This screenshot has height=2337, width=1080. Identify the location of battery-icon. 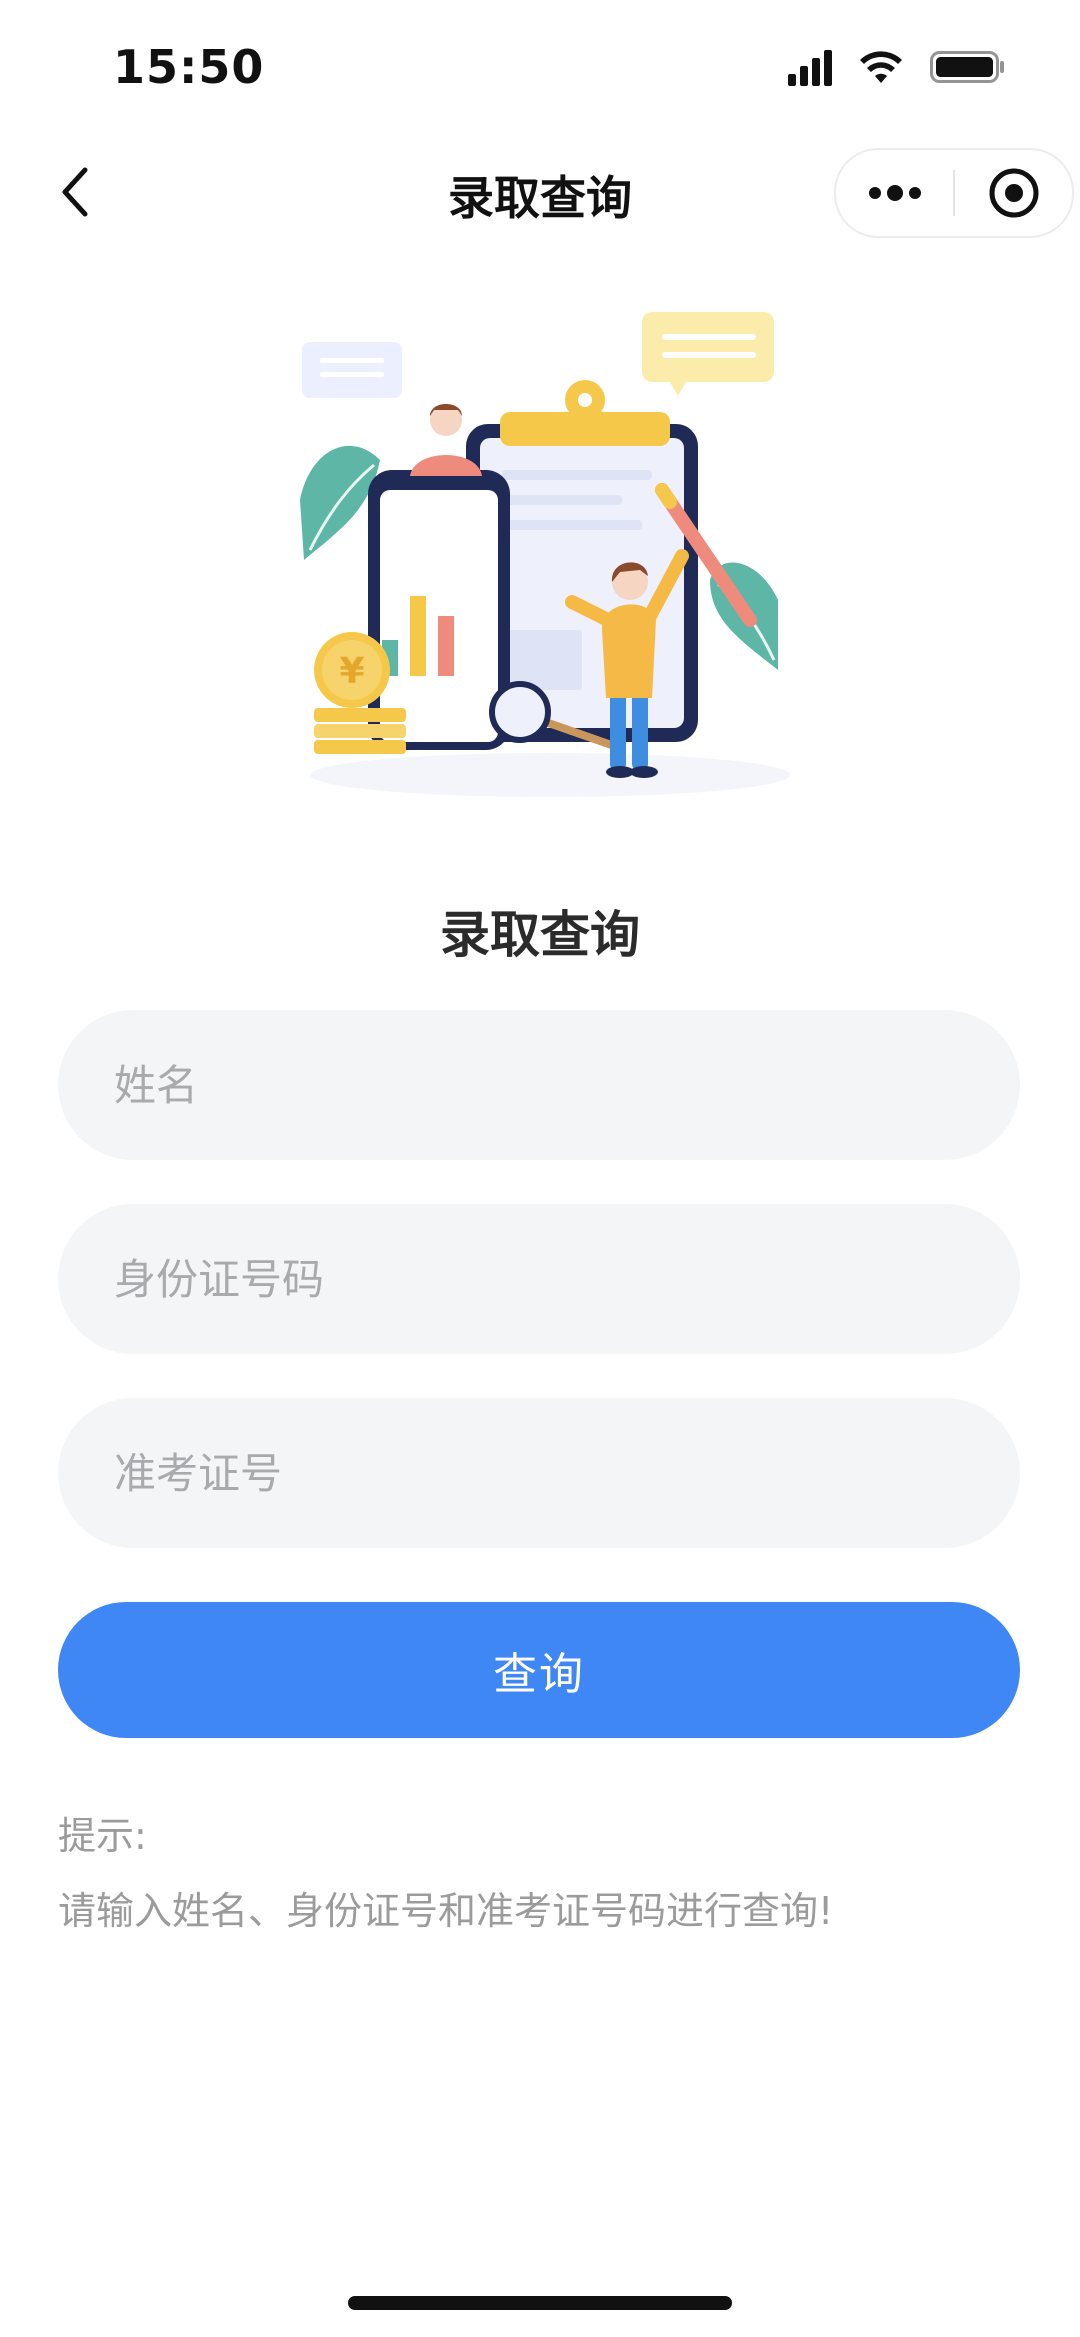
(967, 67).